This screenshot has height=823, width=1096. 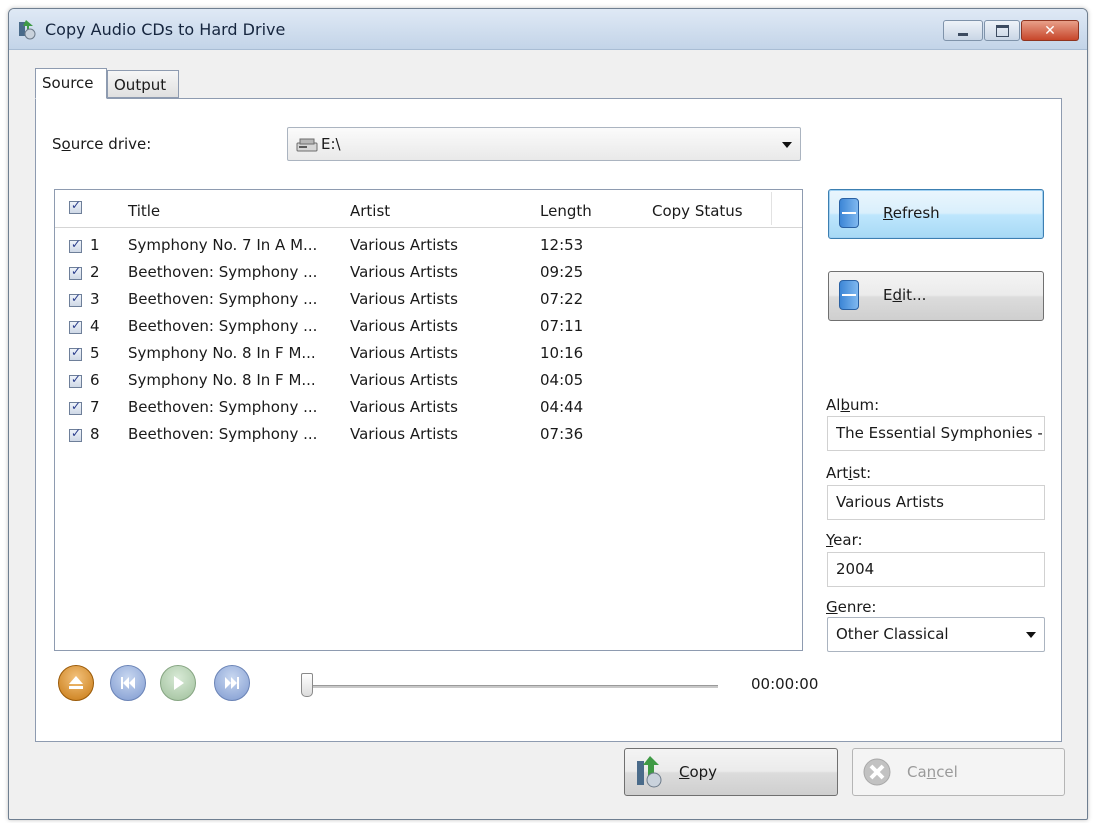 I want to click on play-icon, so click(x=179, y=683).